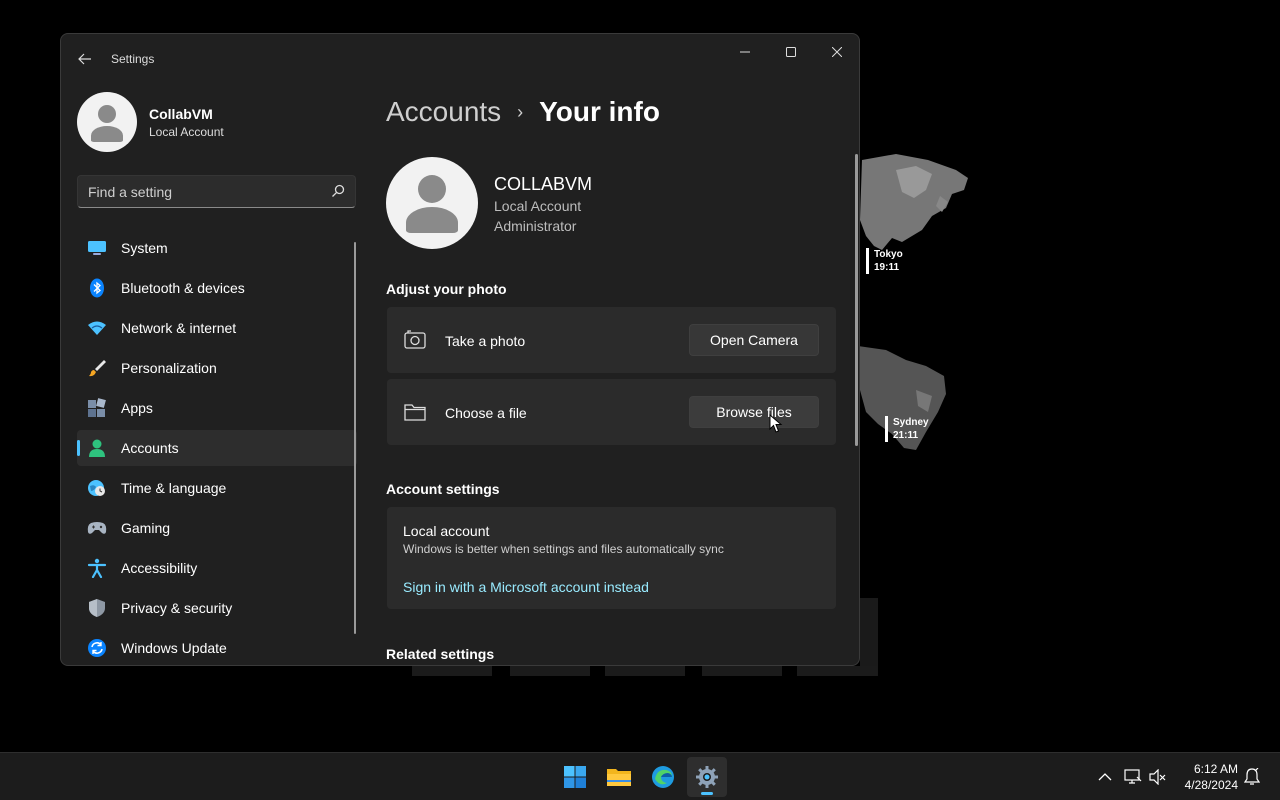  Describe the element at coordinates (443, 112) in the screenshot. I see `breadcrumb-parent: Accounts` at that location.